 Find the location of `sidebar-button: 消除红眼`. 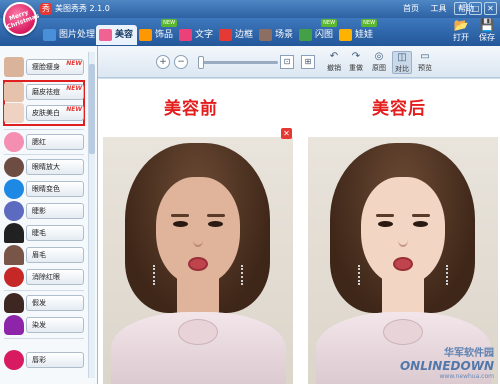

sidebar-button: 消除红眼 is located at coordinates (55, 277).